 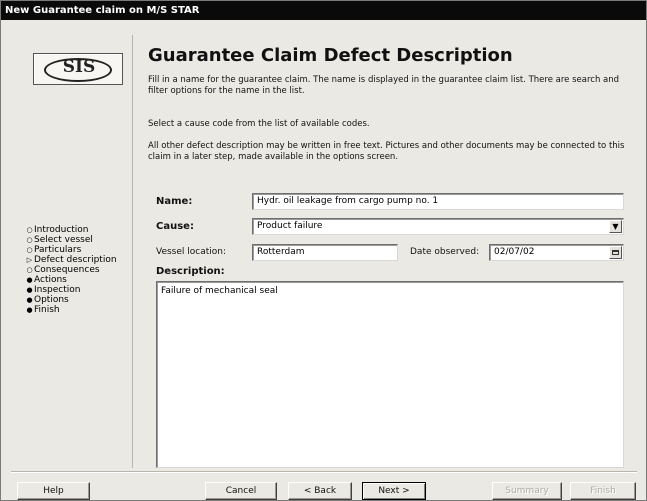 I want to click on step-label: Select vessel, so click(x=63, y=240).